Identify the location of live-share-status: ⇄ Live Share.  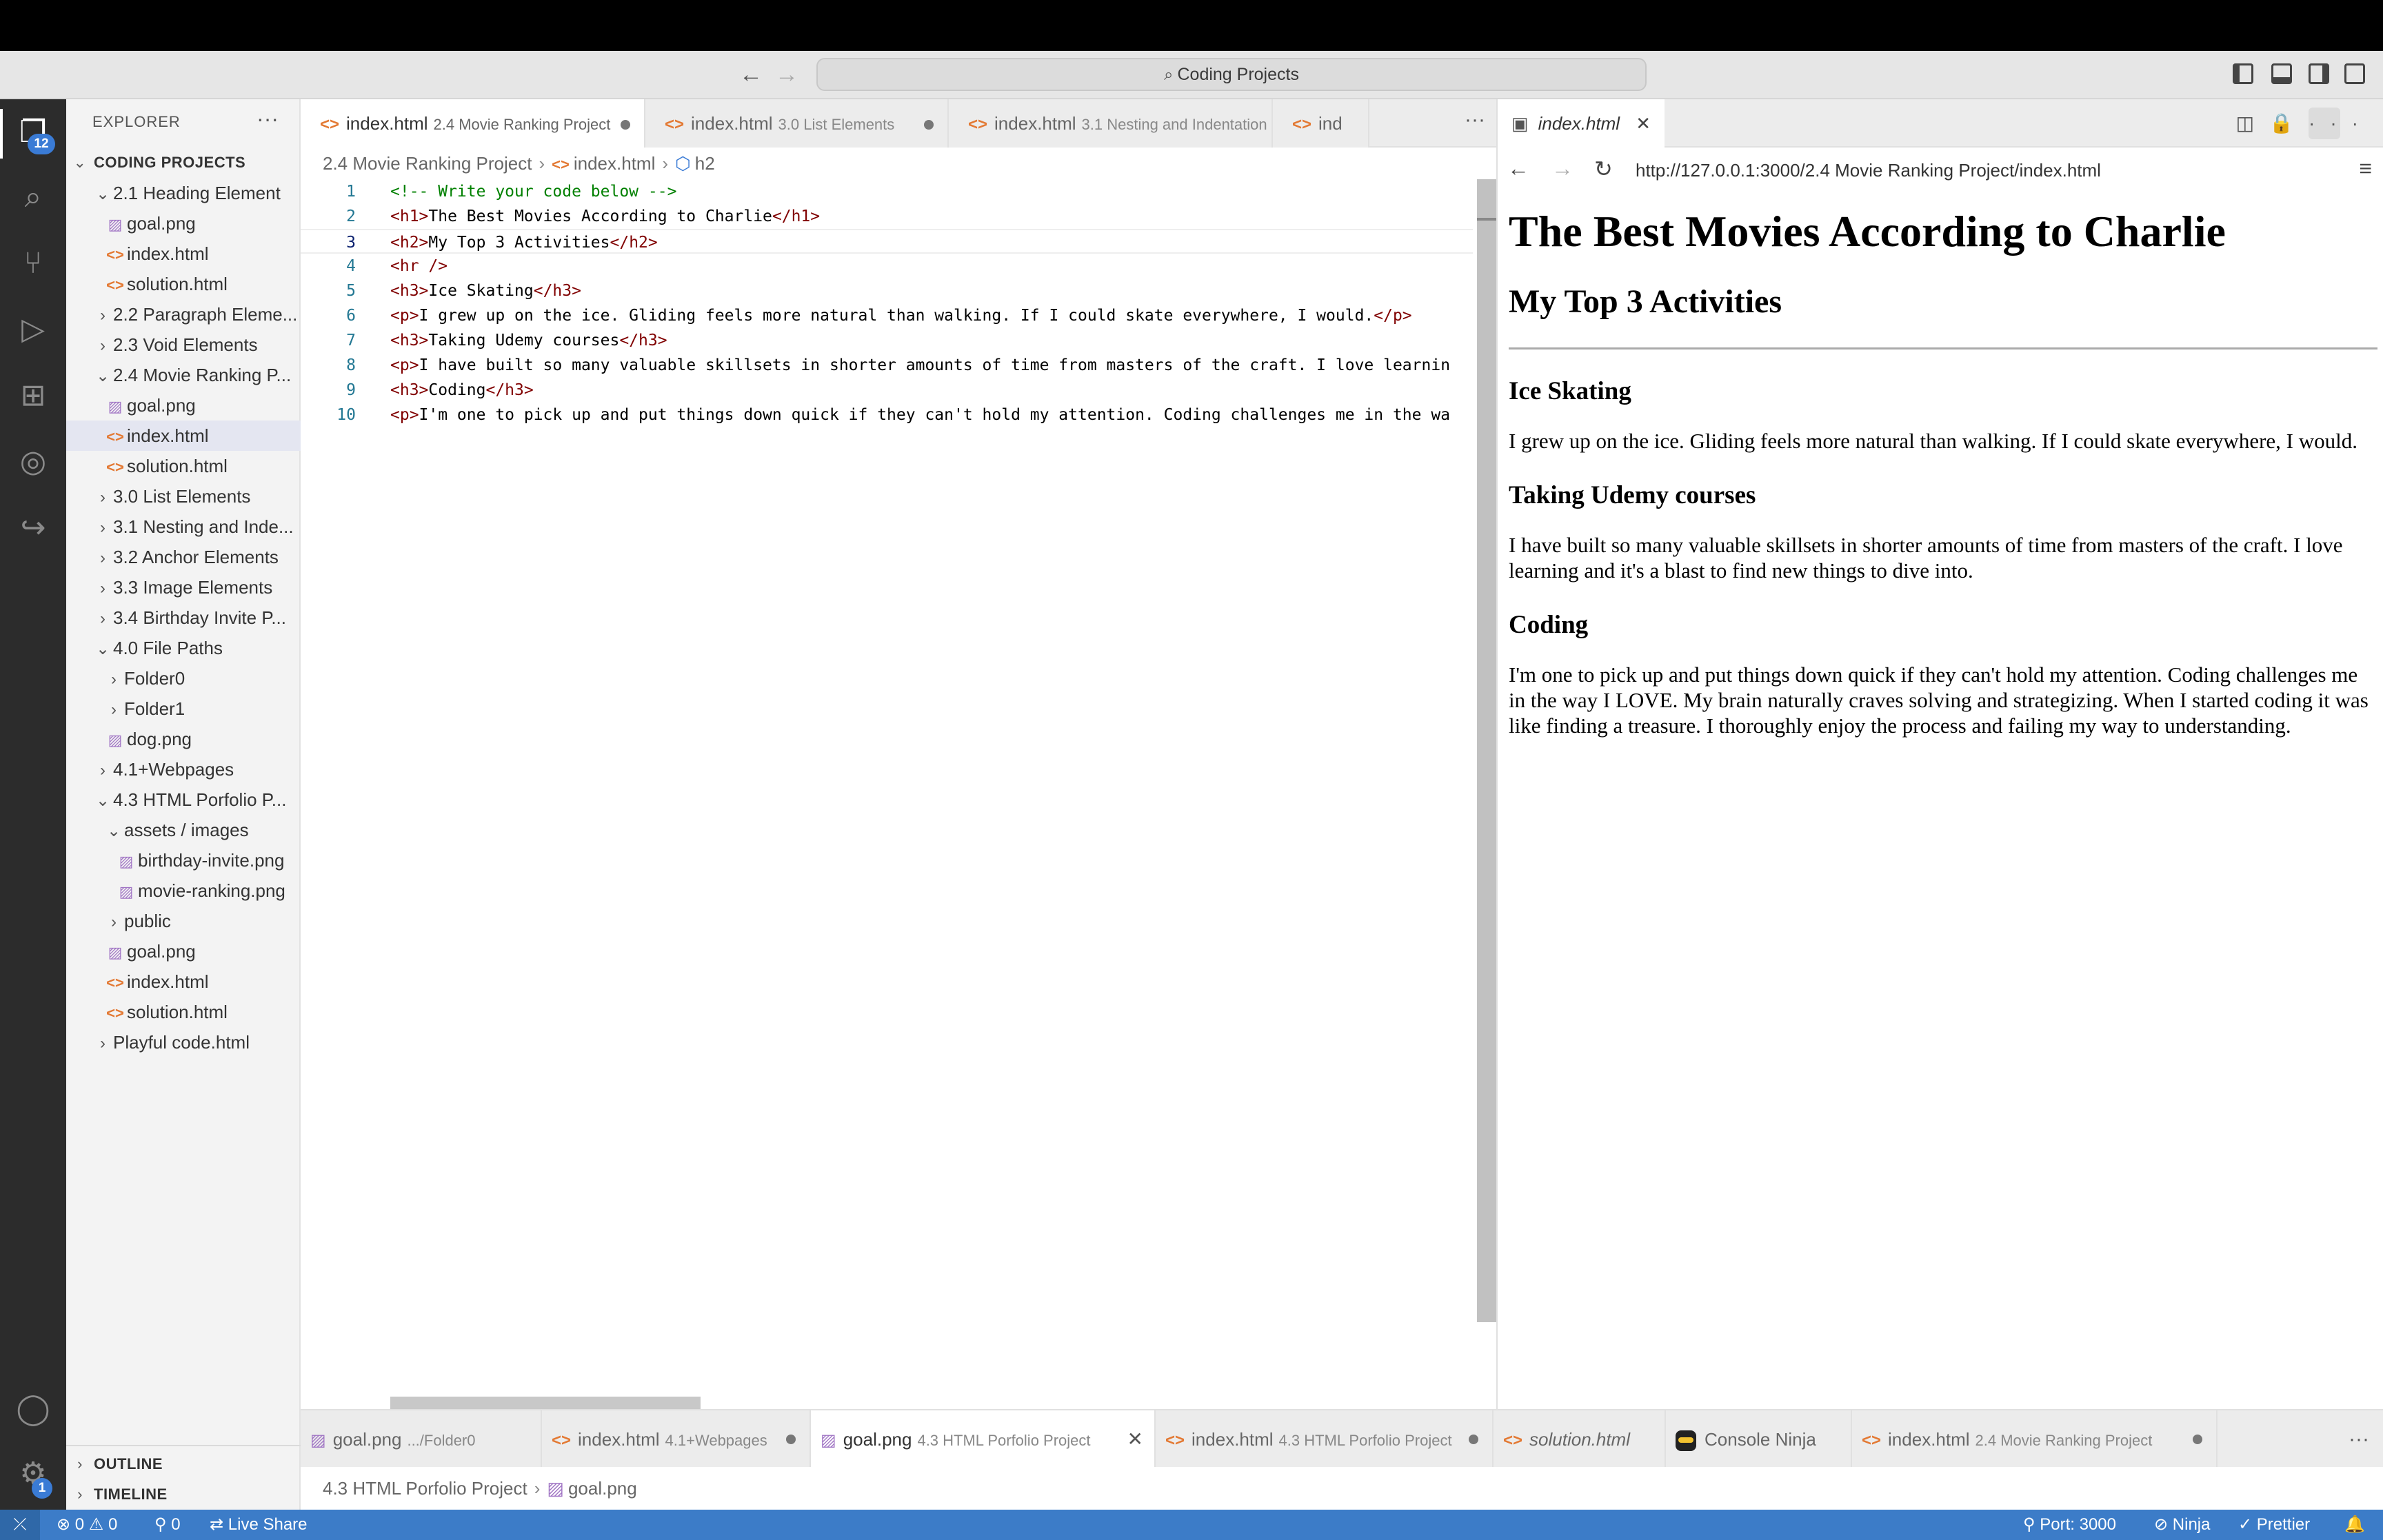
(259, 1525).